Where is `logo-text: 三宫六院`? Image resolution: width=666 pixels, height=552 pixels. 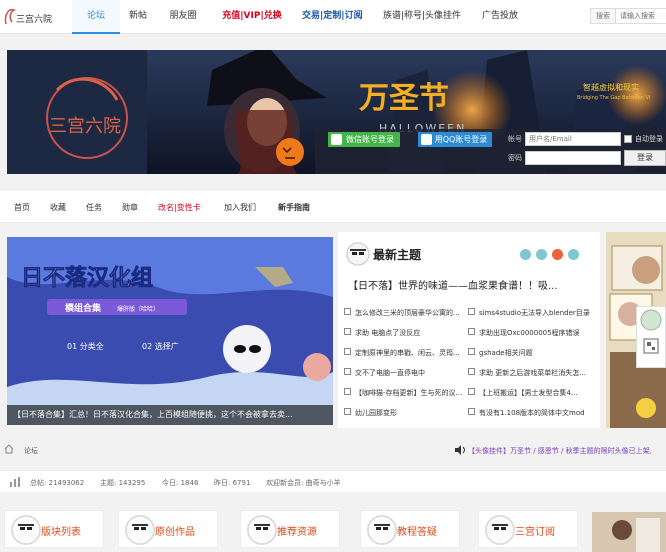 logo-text: 三宫六院 is located at coordinates (34, 19).